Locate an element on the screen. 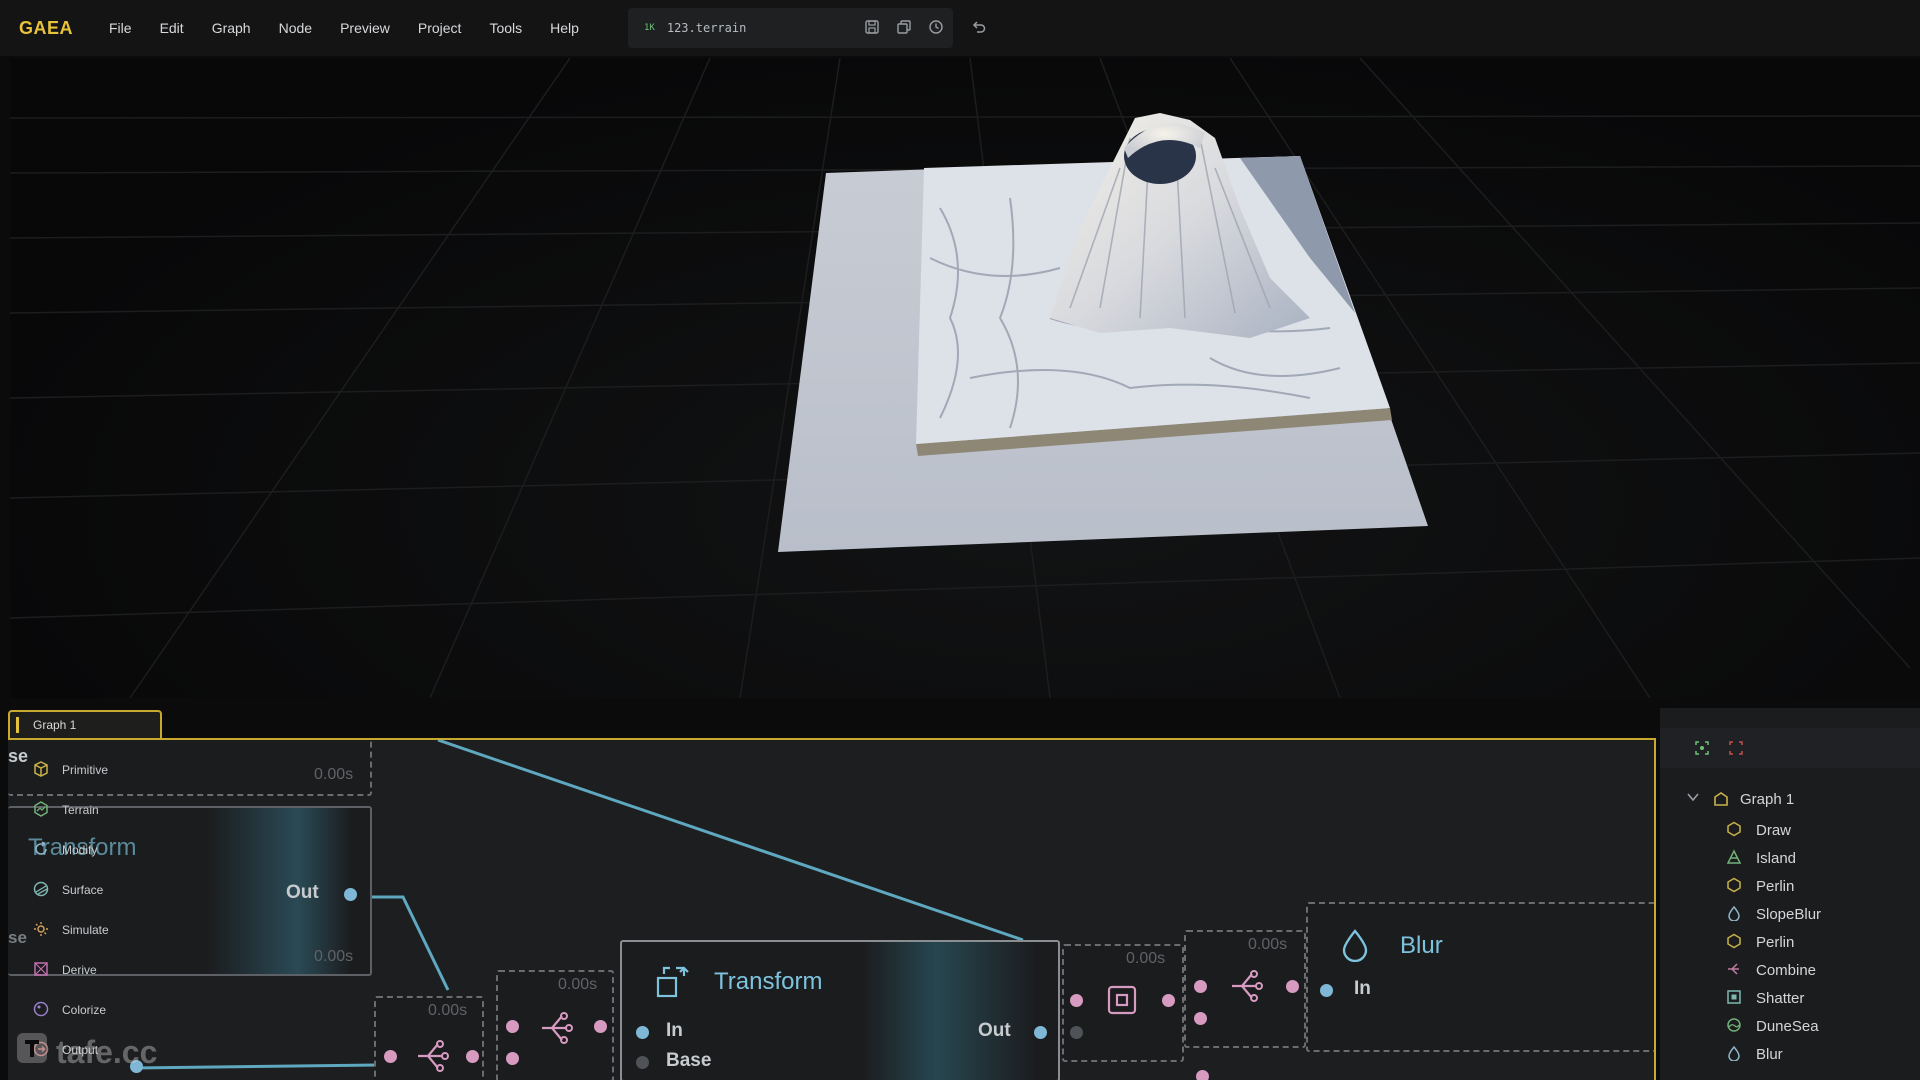 The height and width of the screenshot is (1080, 1920). combine-a-in-port is located at coordinates (390, 1056).